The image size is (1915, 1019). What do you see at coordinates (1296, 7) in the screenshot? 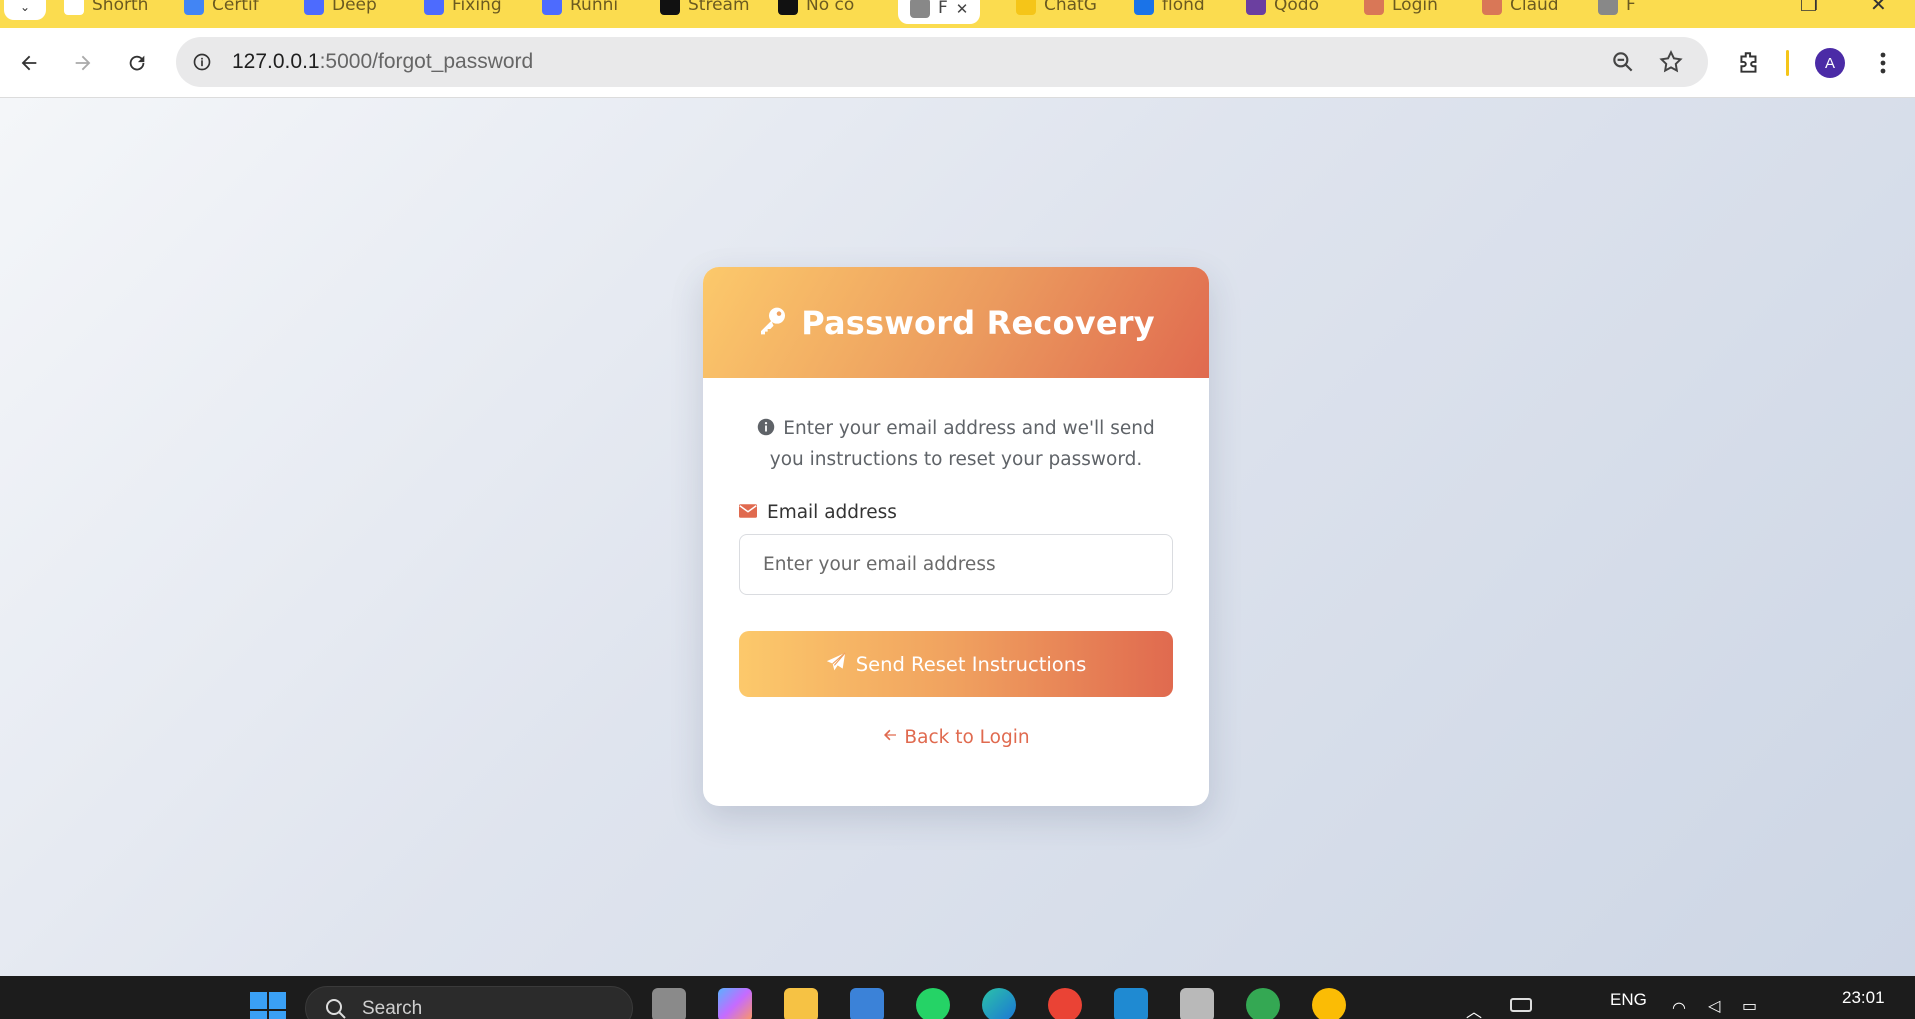
I see `tab-label: Qodo` at bounding box center [1296, 7].